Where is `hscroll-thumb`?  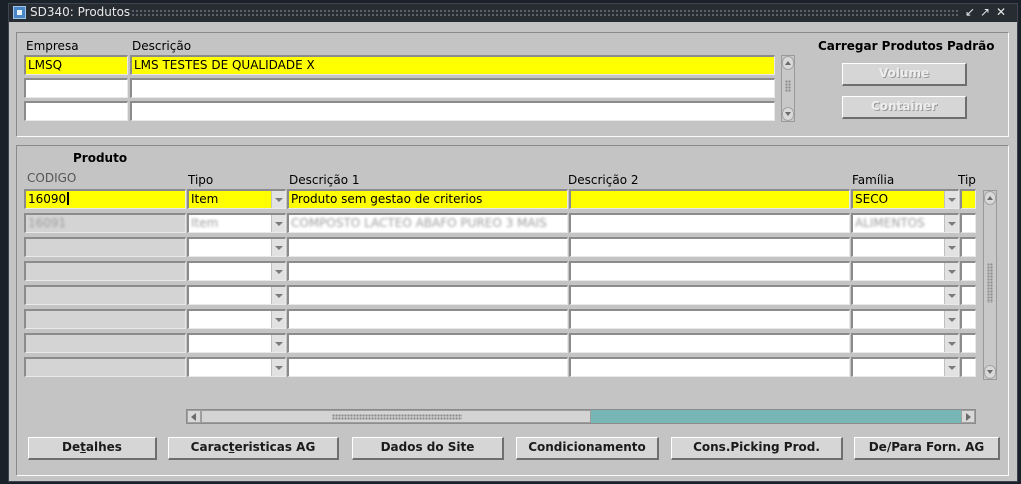
hscroll-thumb is located at coordinates (396, 416).